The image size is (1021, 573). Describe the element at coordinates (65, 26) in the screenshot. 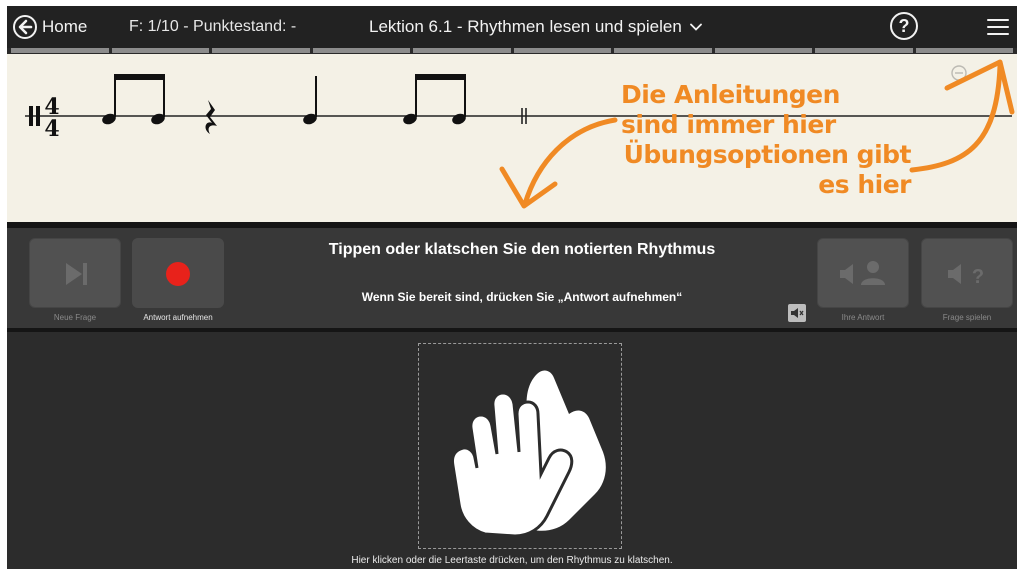

I see `home-label: Home` at that location.